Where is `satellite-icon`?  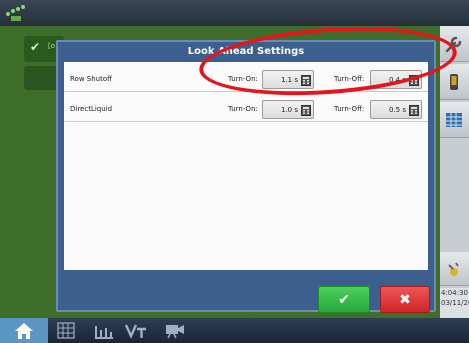 satellite-icon is located at coordinates (453, 269).